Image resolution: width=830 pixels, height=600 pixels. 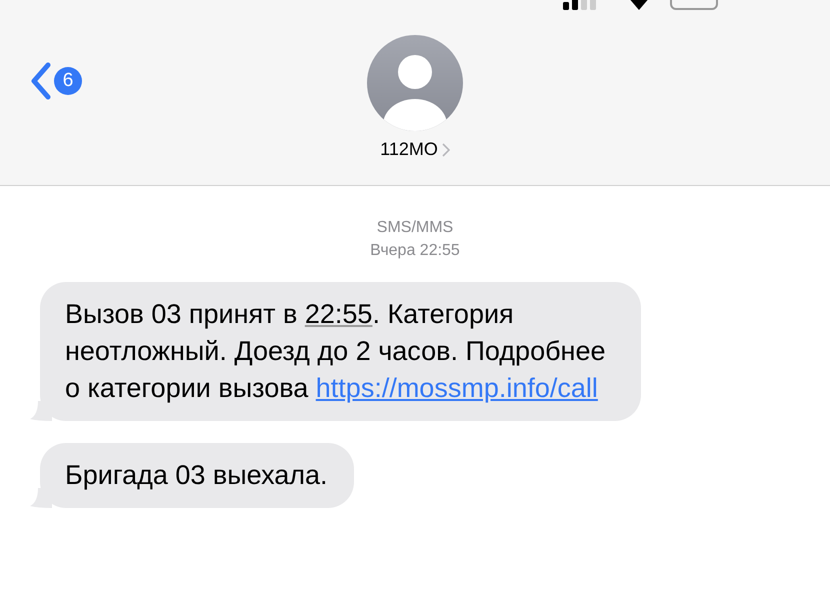 What do you see at coordinates (415, 251) in the screenshot?
I see `timestamp: Вчера 22:55` at bounding box center [415, 251].